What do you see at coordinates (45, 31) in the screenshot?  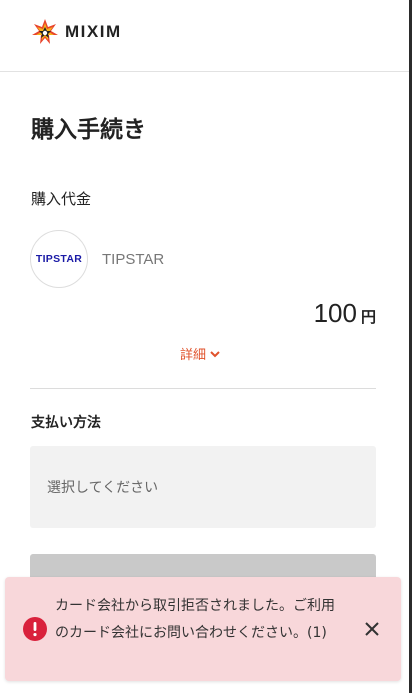 I see `mixim-logo-icon` at bounding box center [45, 31].